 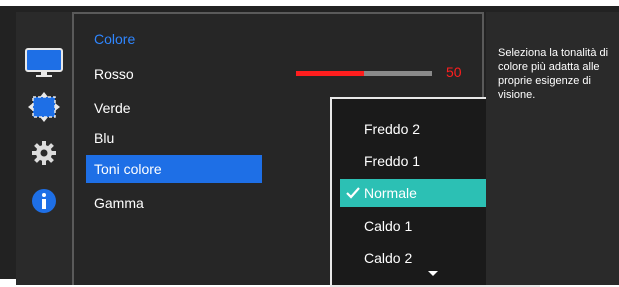 What do you see at coordinates (174, 74) in the screenshot?
I see `menu-item-rosso: Rosso` at bounding box center [174, 74].